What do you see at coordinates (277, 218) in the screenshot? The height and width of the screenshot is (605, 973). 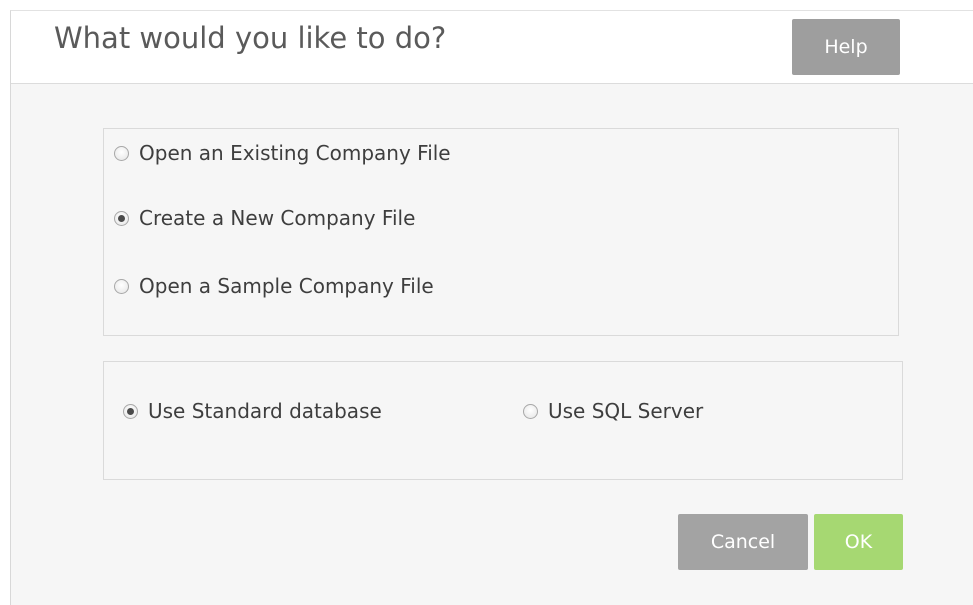 I see `option-create-new-label: Create a New Company File` at bounding box center [277, 218].